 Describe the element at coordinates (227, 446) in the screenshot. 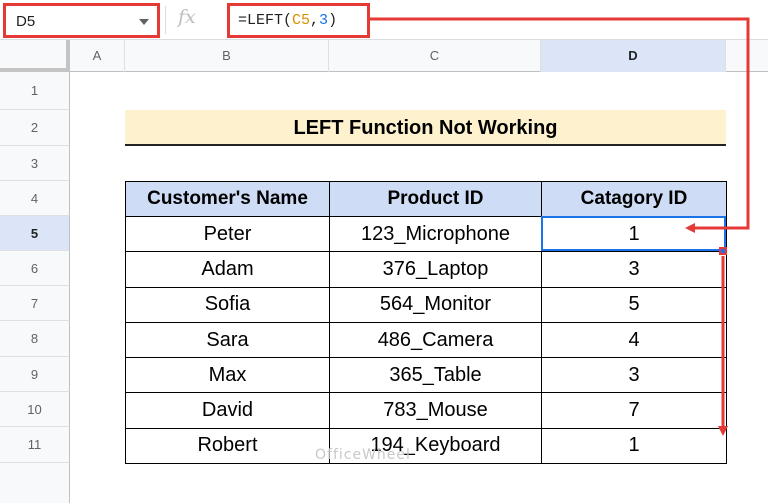

I see `cell-customer-name: Robert` at that location.